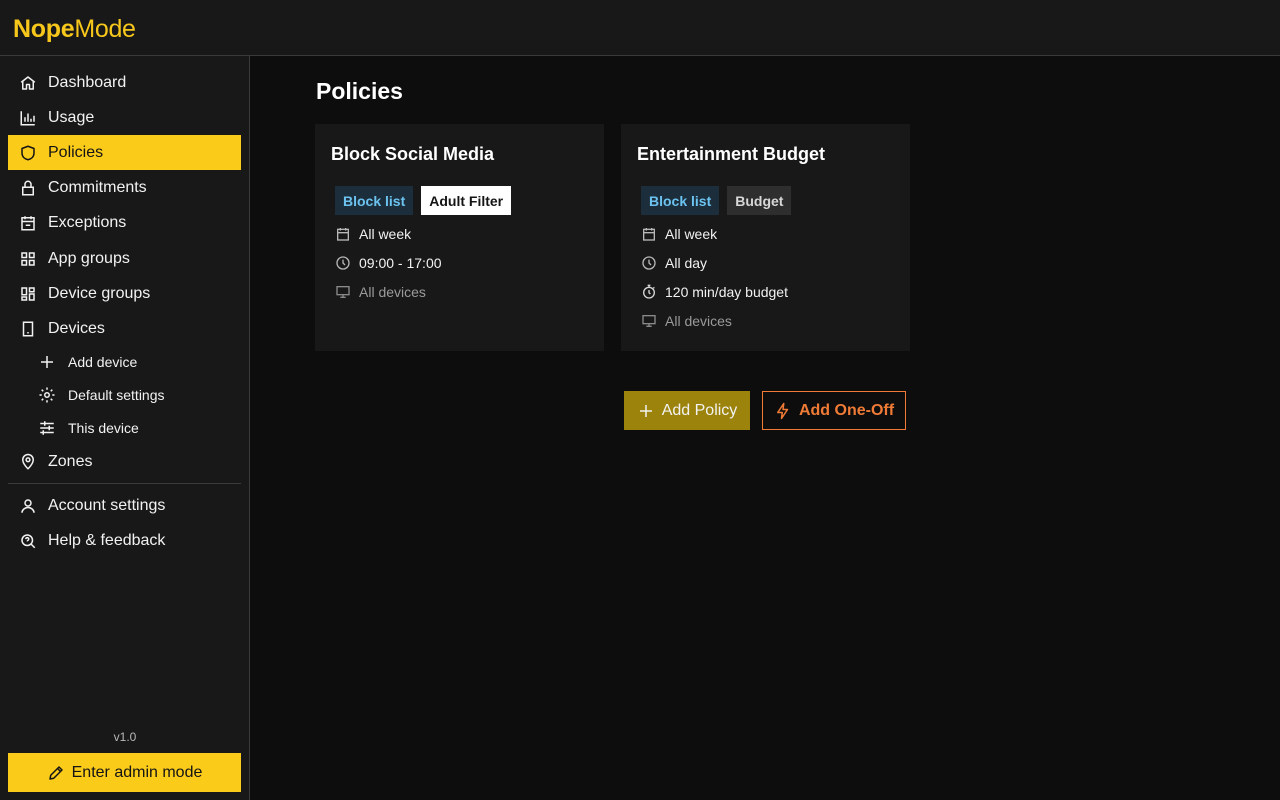 This screenshot has height=800, width=1280. Describe the element at coordinates (28, 462) in the screenshot. I see `map-pin-icon` at that location.